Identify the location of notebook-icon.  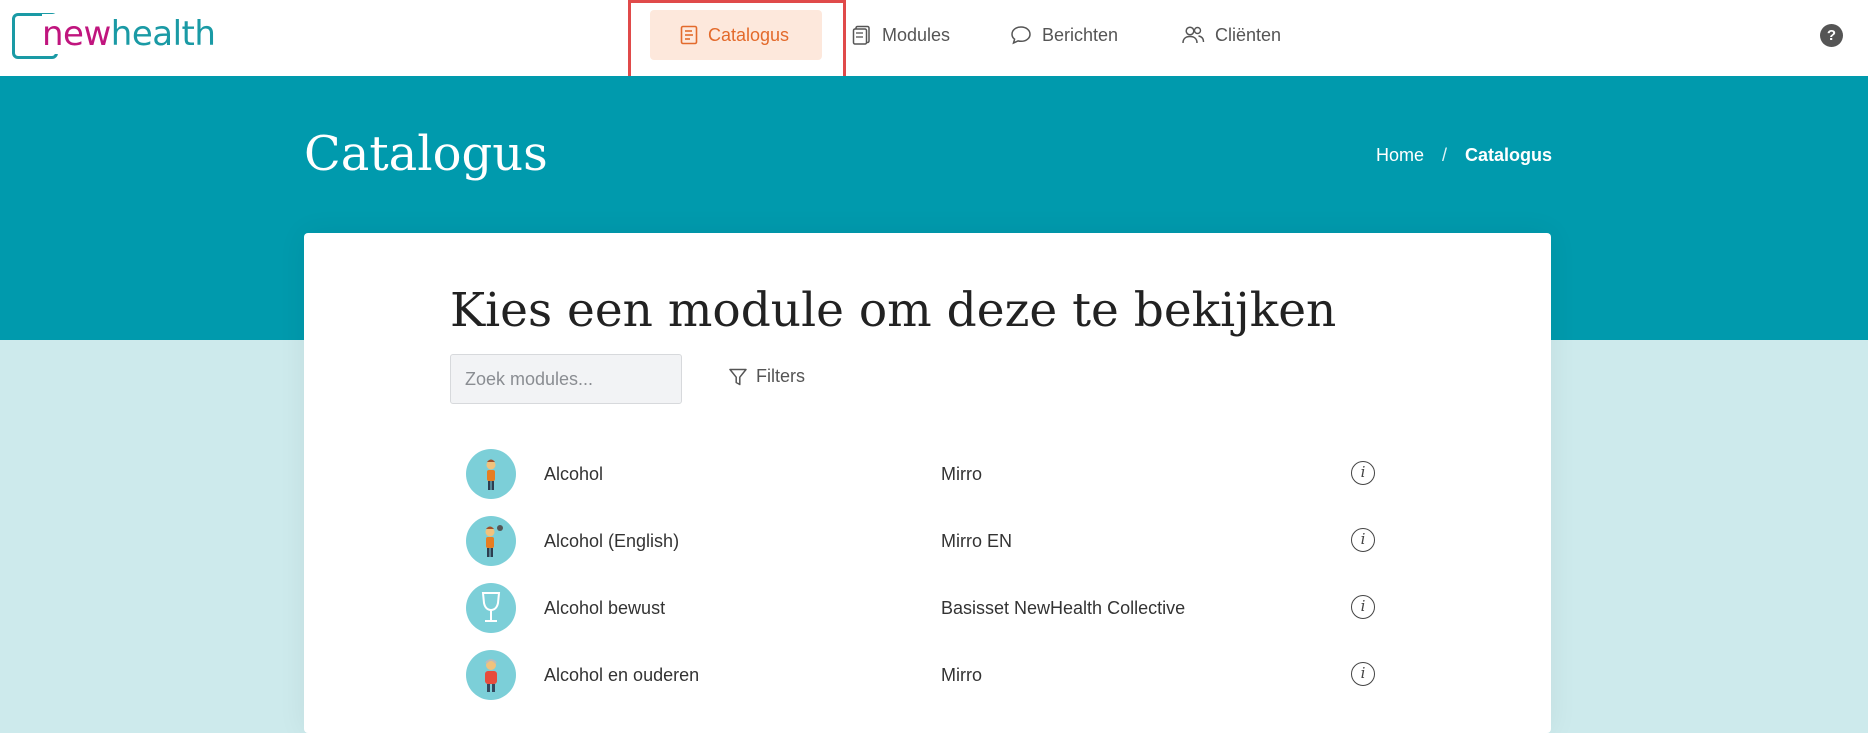
(861, 35).